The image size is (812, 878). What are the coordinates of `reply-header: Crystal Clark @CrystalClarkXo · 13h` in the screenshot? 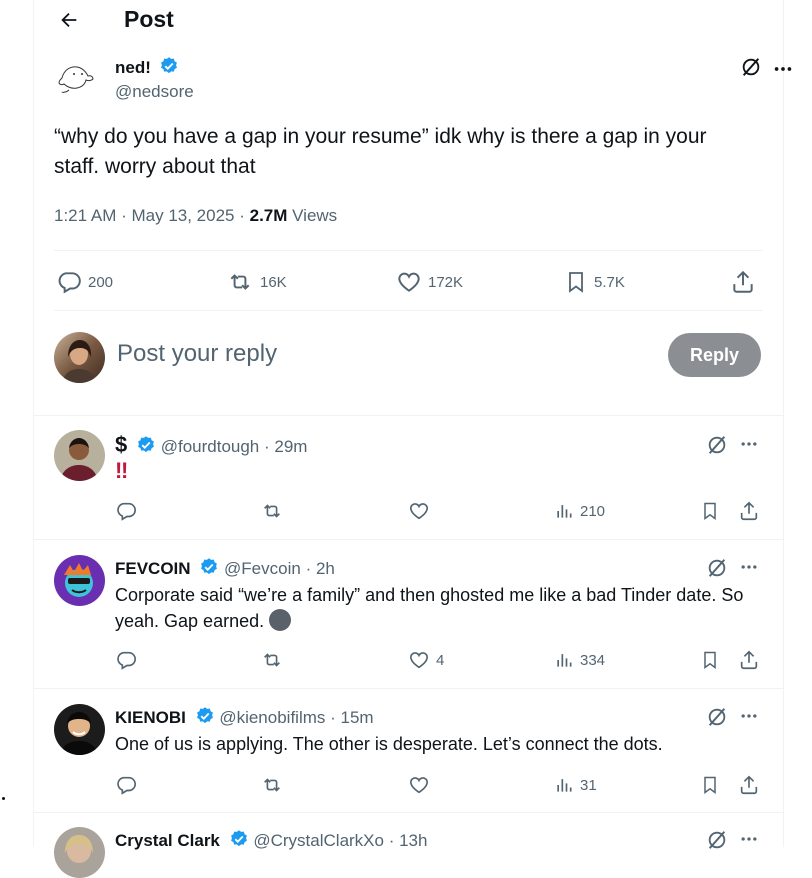 It's located at (271, 840).